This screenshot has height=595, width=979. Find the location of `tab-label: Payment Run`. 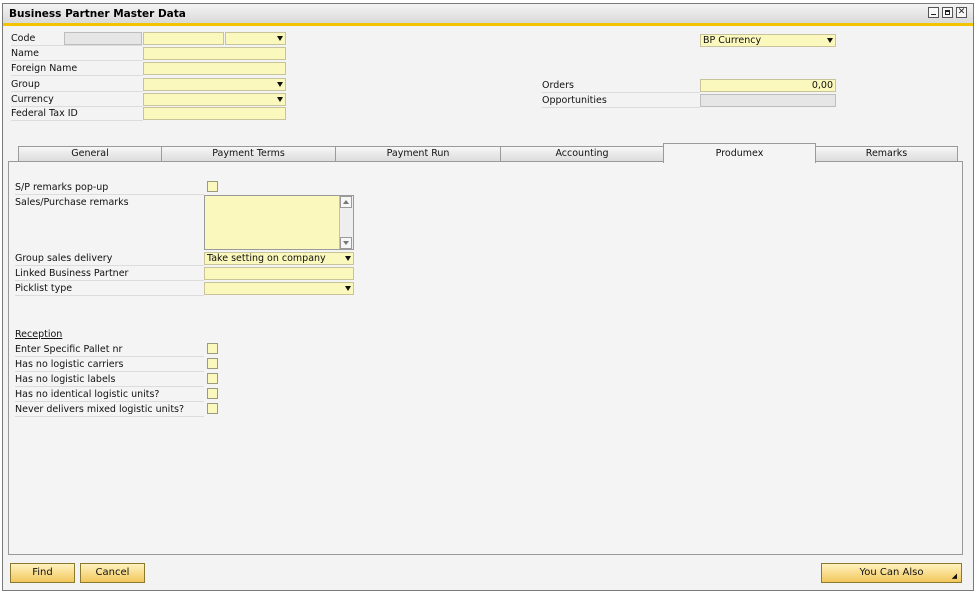

tab-label: Payment Run is located at coordinates (418, 153).